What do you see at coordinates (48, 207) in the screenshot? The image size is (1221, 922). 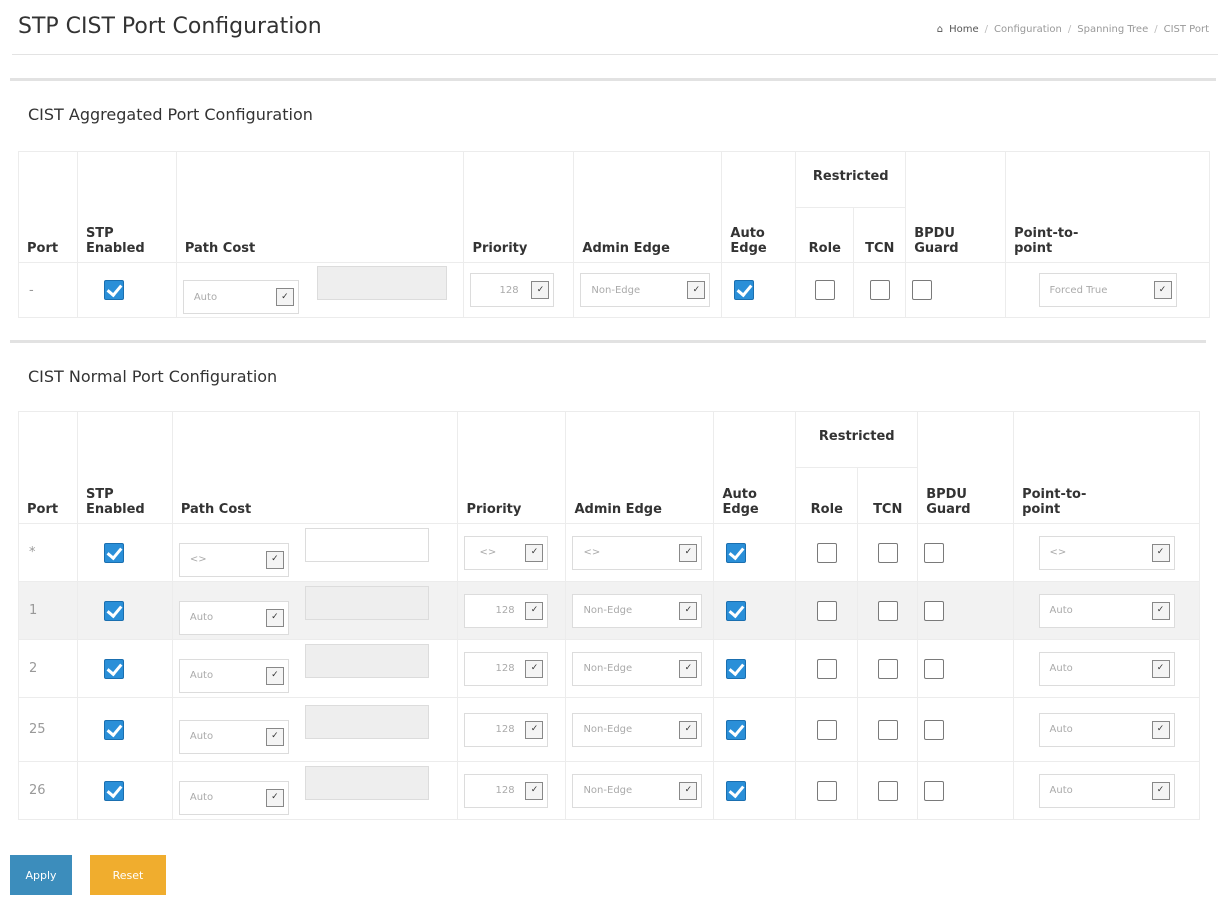 I see `col-port: Port` at bounding box center [48, 207].